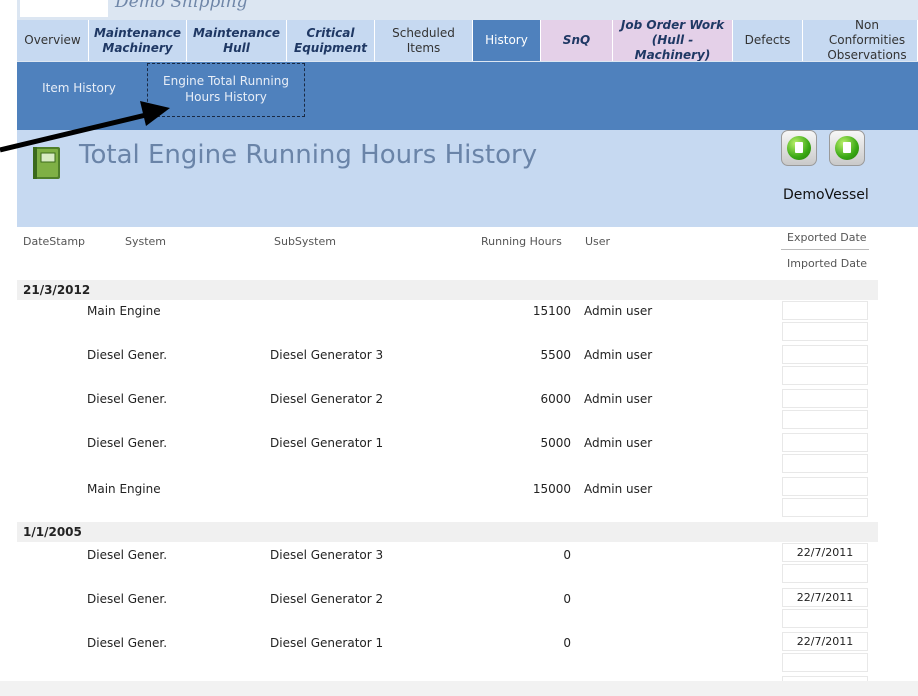 The image size is (918, 696). What do you see at coordinates (459, 688) in the screenshot?
I see `bottom-strip` at bounding box center [459, 688].